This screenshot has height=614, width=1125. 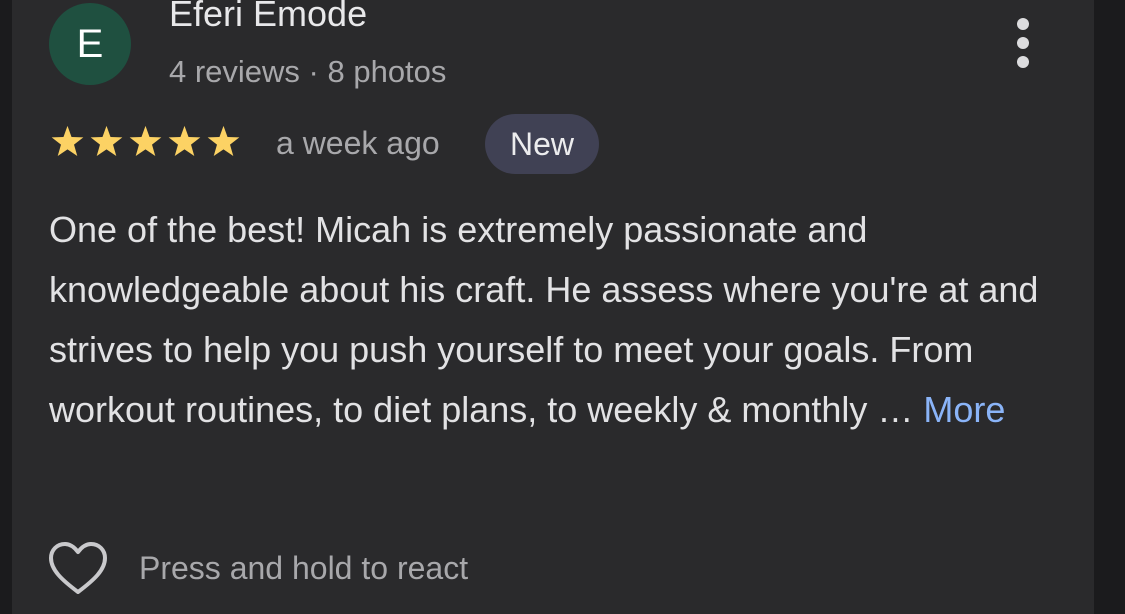 I want to click on more-link: More, so click(x=964, y=409).